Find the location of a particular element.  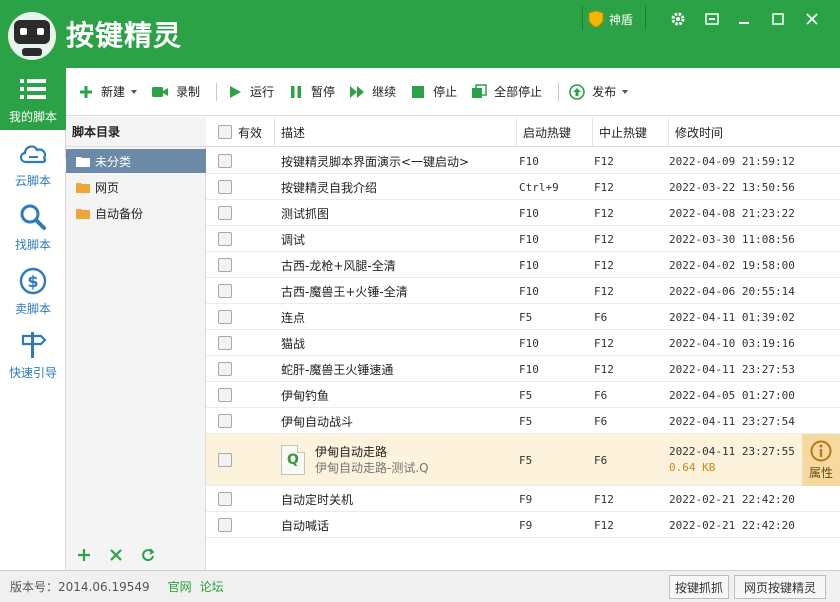

record-button: 录制 is located at coordinates (179, 92).